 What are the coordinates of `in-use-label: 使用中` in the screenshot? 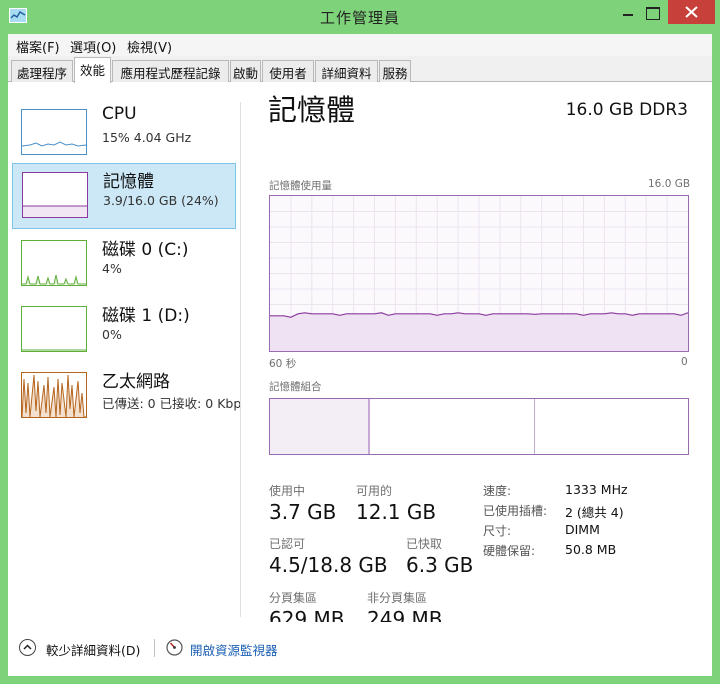 It's located at (287, 491).